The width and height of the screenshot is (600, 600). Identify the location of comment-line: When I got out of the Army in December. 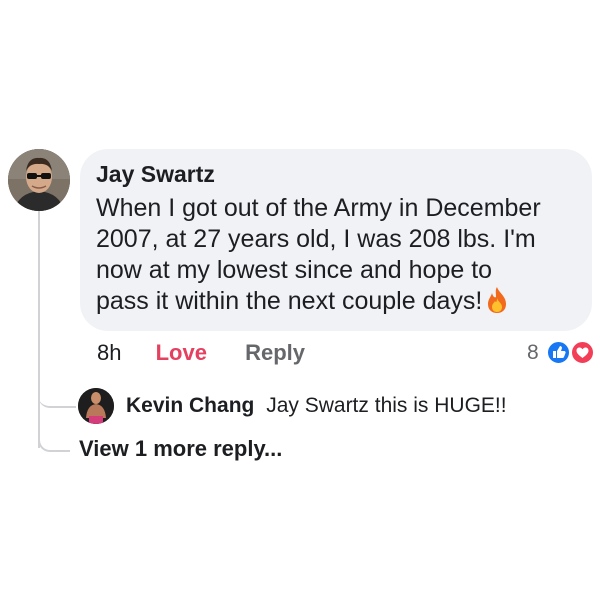
(318, 208).